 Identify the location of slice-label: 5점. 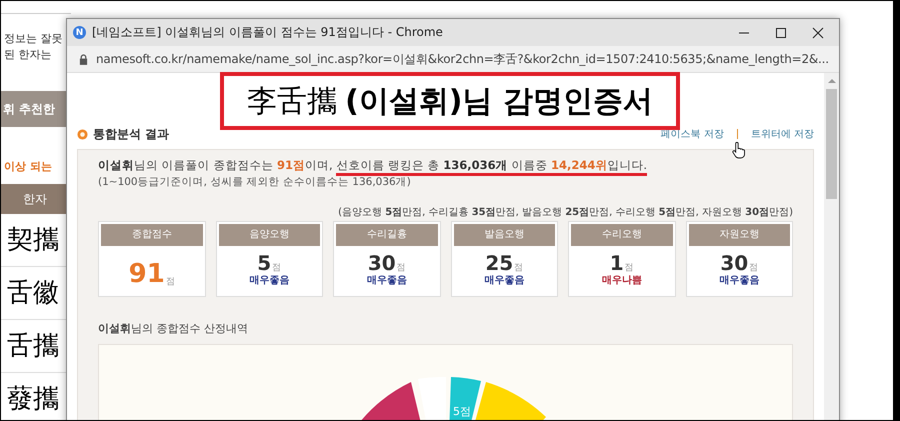
(461, 411).